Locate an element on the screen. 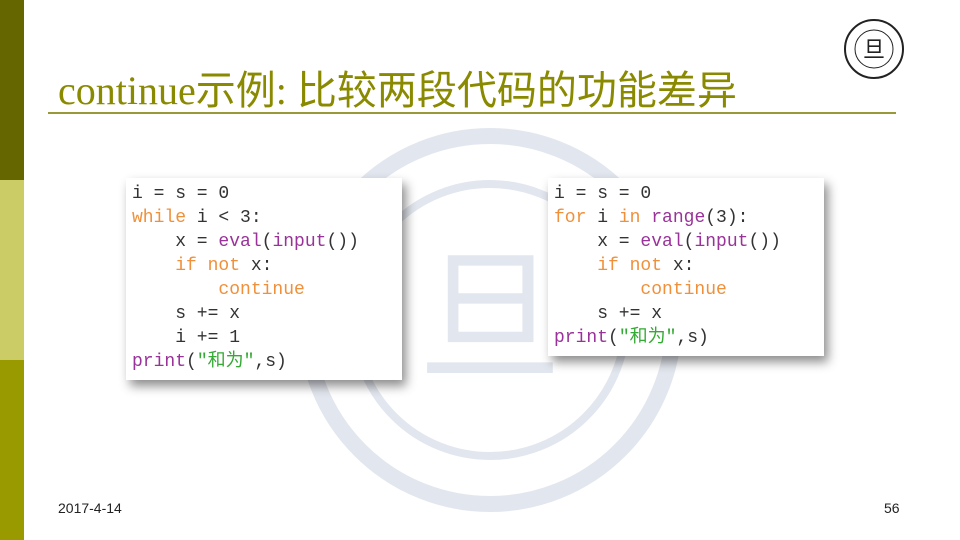  code-token: while is located at coordinates (159, 218).